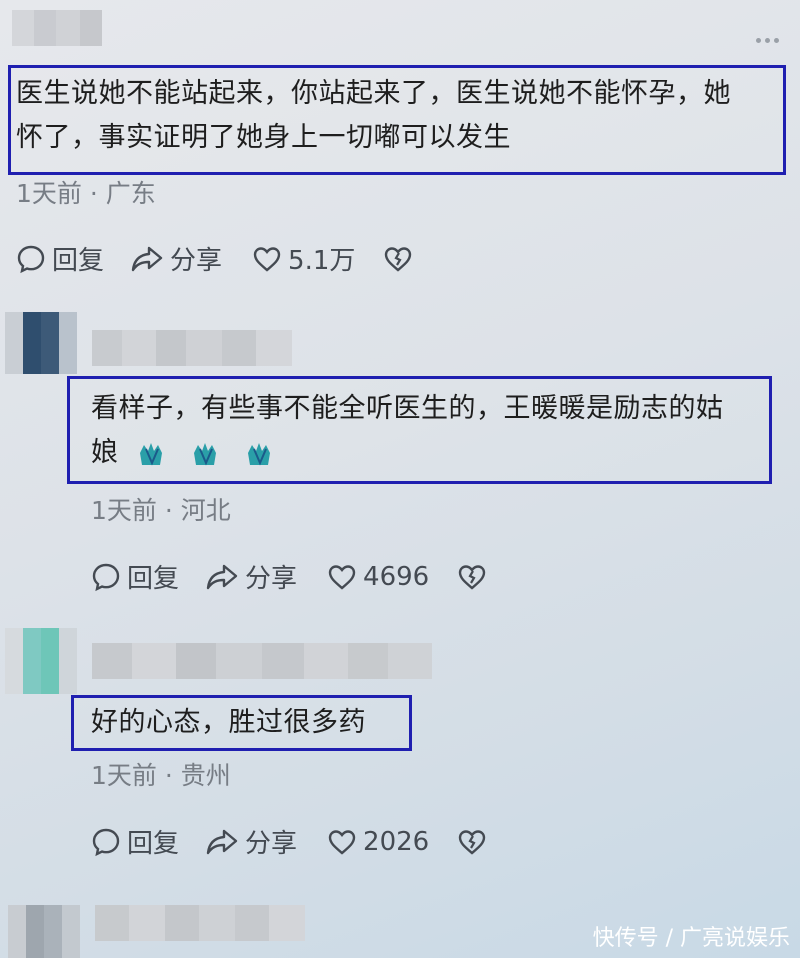 This screenshot has height=958, width=800. I want to click on comment-text: 看样子，有些事不能全听医生的，王暖暖是励志的姑 娘, so click(431, 431).